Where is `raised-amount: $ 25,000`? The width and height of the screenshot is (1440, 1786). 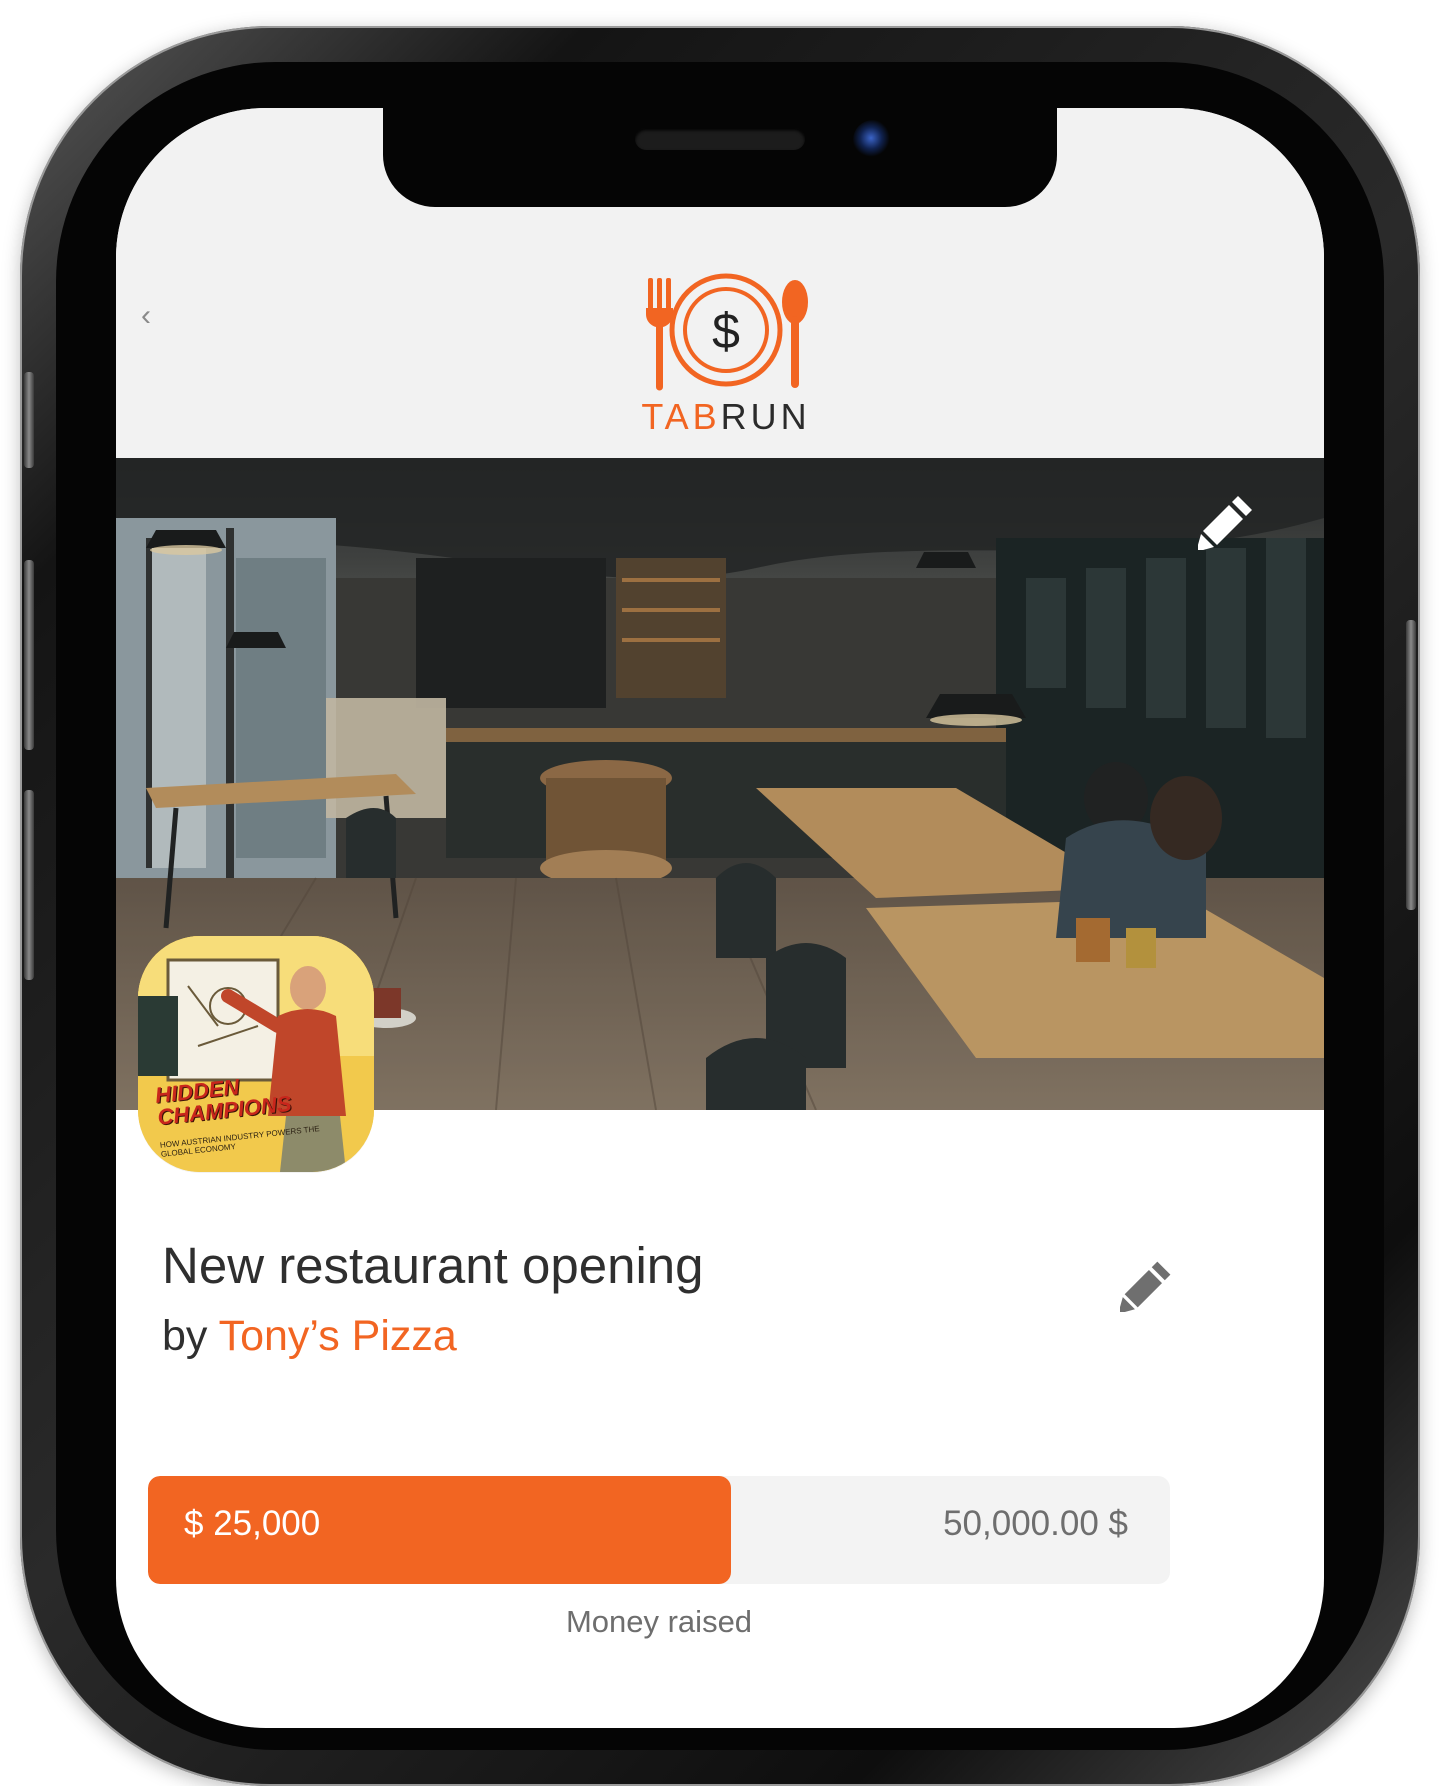 raised-amount: $ 25,000 is located at coordinates (252, 1523).